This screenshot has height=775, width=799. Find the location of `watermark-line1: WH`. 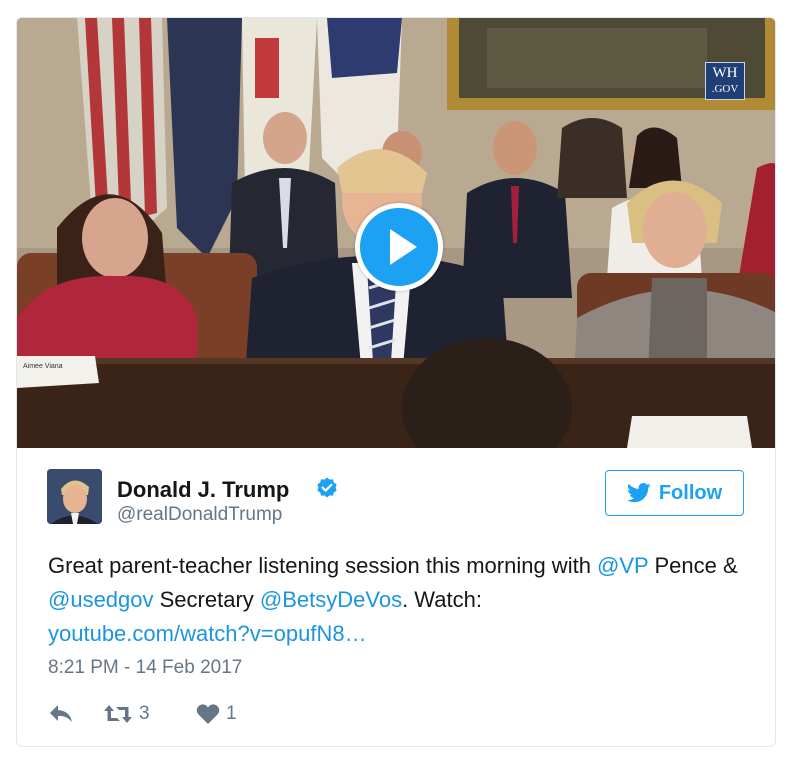

watermark-line1: WH is located at coordinates (725, 73).